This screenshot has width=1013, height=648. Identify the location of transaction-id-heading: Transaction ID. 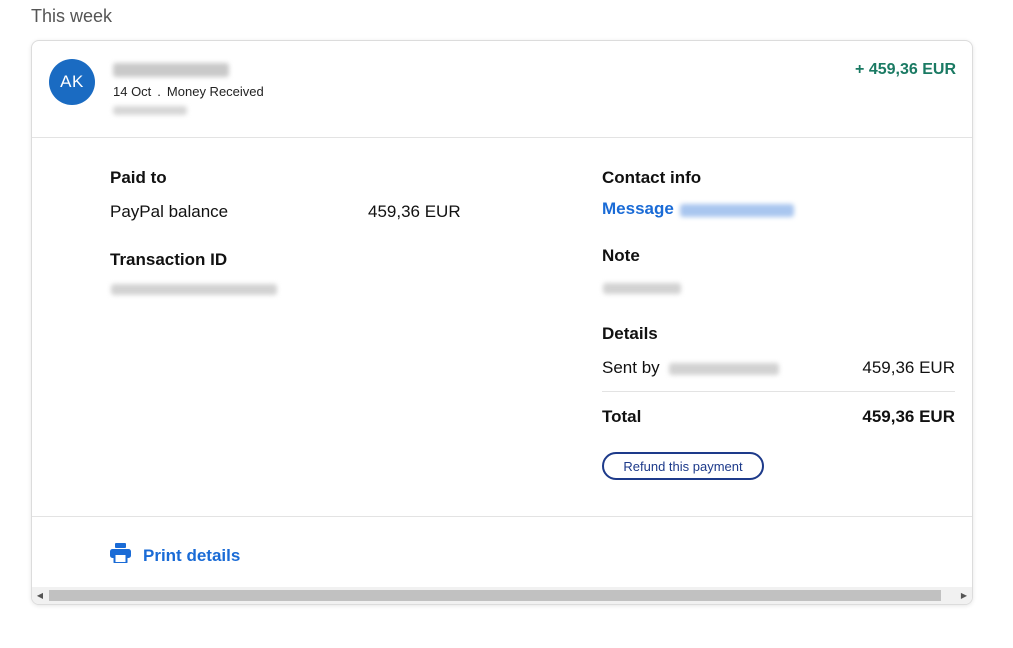
(169, 259).